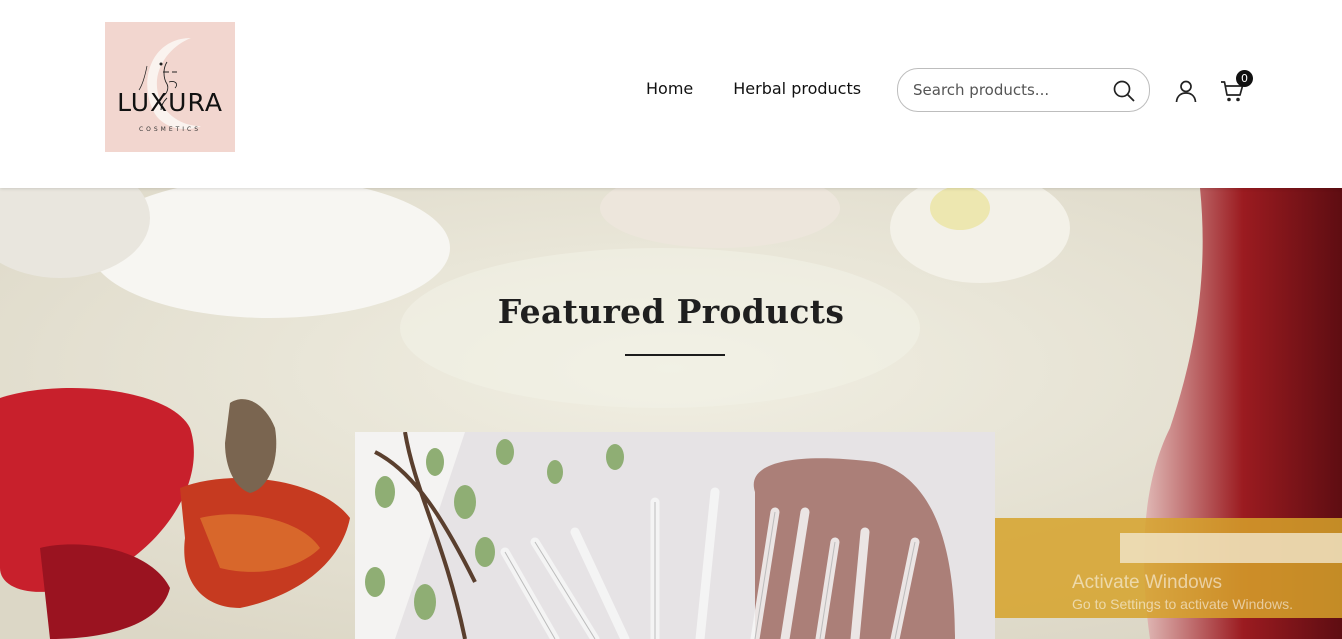 The width and height of the screenshot is (1342, 639). I want to click on main-nav: Home Herbal products, so click(753, 88).